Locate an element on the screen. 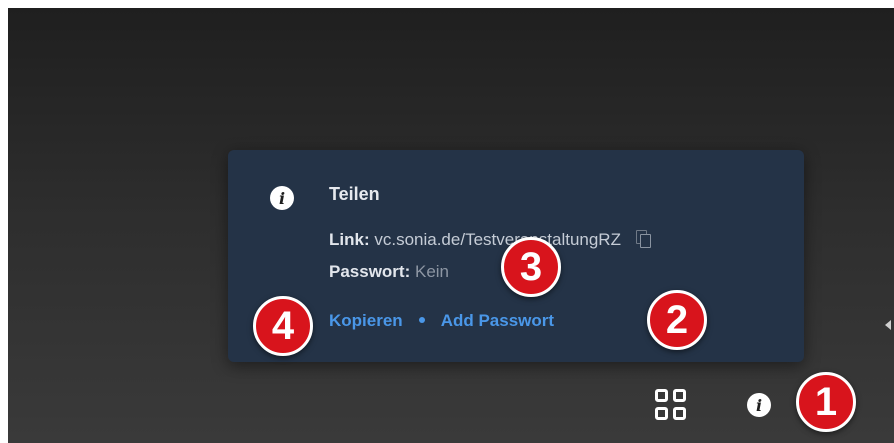  annotation-badge-2: 2 is located at coordinates (677, 320).